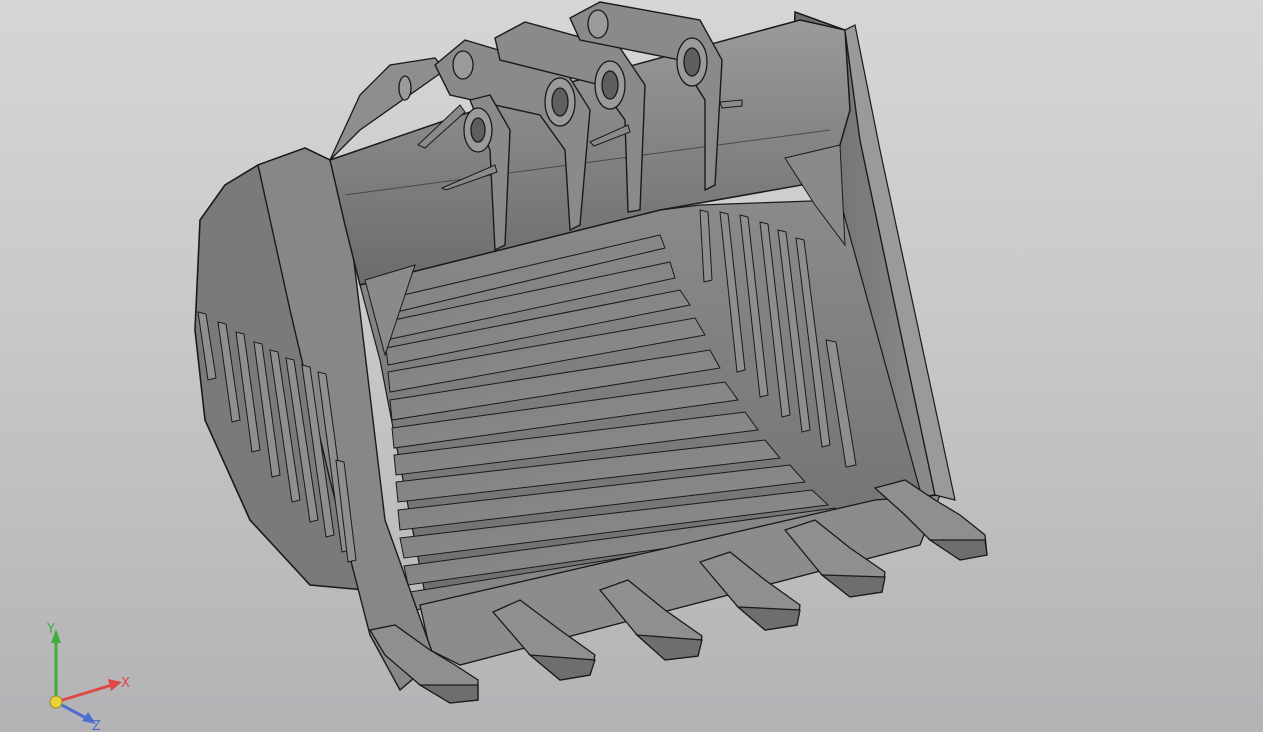 This screenshot has height=732, width=1263. What do you see at coordinates (84, 693) in the screenshot?
I see `x-axis-line` at bounding box center [84, 693].